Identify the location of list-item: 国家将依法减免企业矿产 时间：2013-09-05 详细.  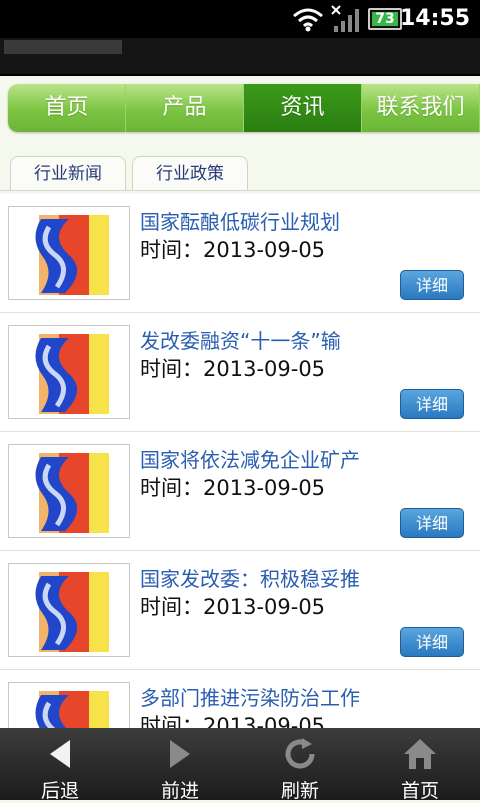
(240, 491).